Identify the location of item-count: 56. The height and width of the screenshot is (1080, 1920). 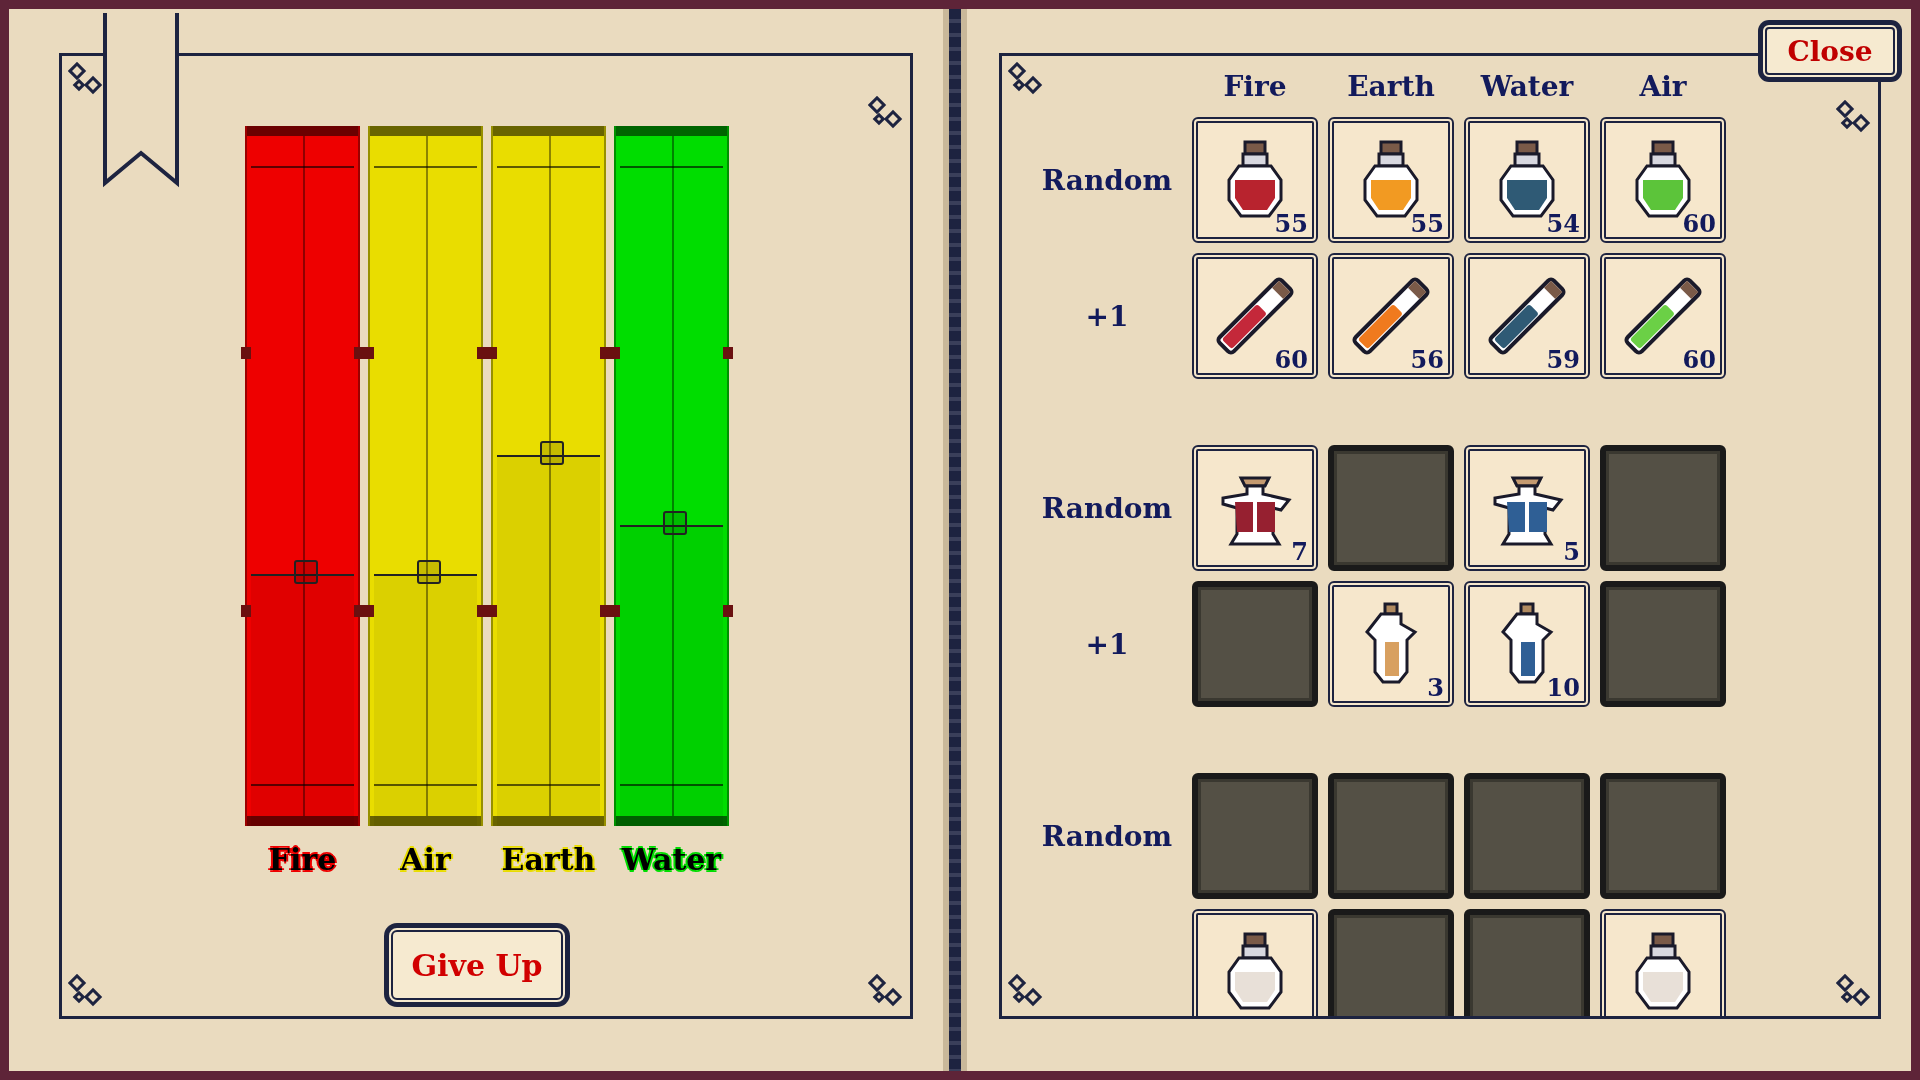
(1427, 359).